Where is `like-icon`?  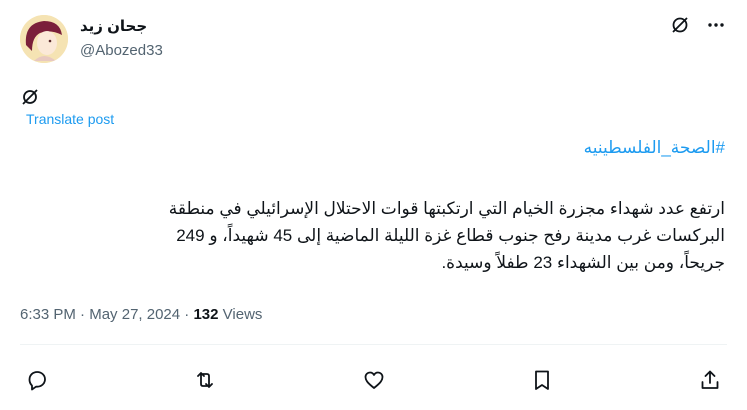 like-icon is located at coordinates (373, 380).